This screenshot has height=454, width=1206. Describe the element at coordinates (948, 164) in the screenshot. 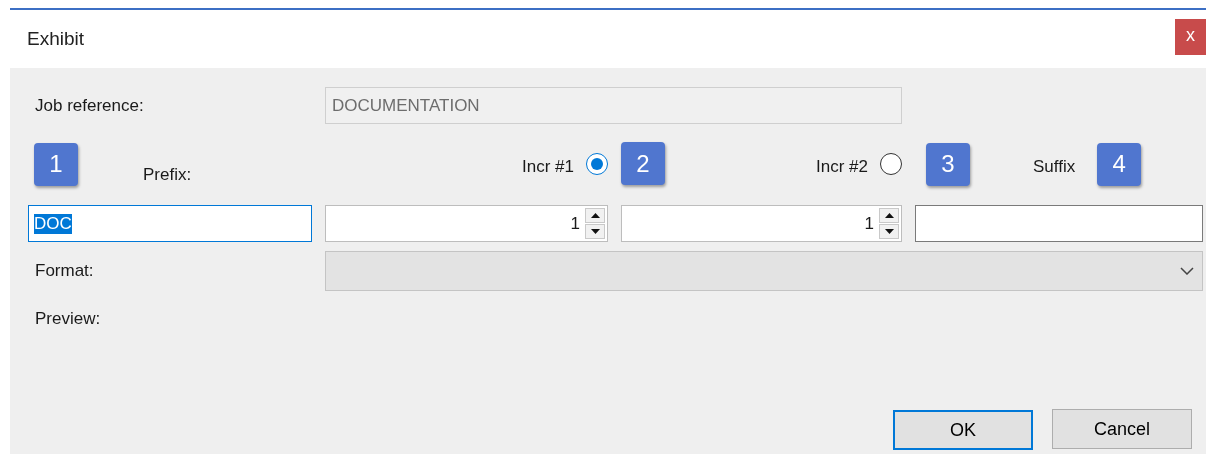

I see `number-badge: 3` at that location.